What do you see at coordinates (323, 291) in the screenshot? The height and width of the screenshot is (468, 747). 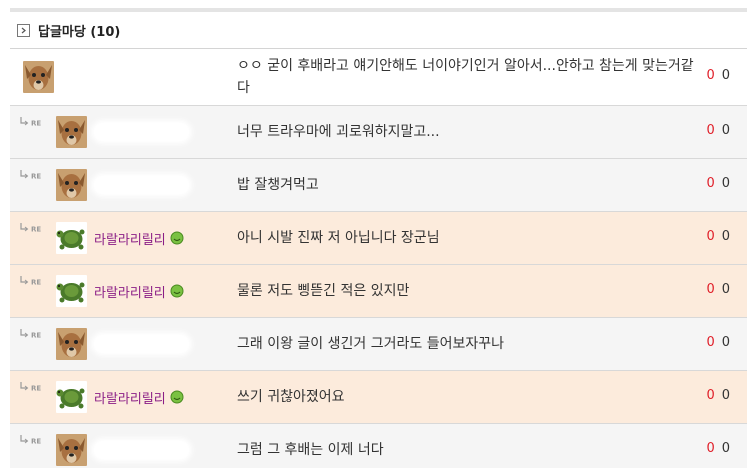 I see `comment-text: 물론 저도 삥뜯긴 적은 있지만` at bounding box center [323, 291].